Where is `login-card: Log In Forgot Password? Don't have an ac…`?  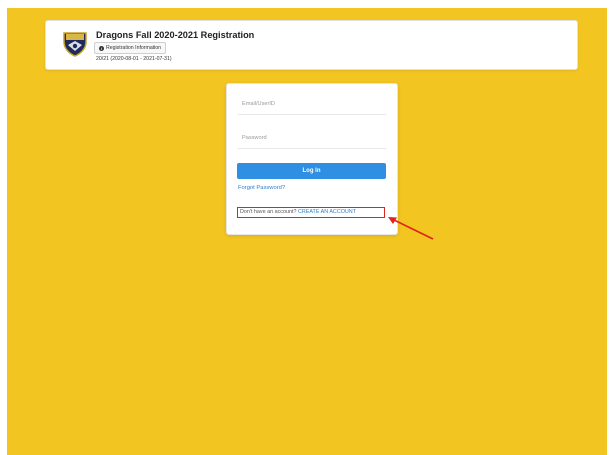 login-card: Log In Forgot Password? Don't have an ac… is located at coordinates (312, 159).